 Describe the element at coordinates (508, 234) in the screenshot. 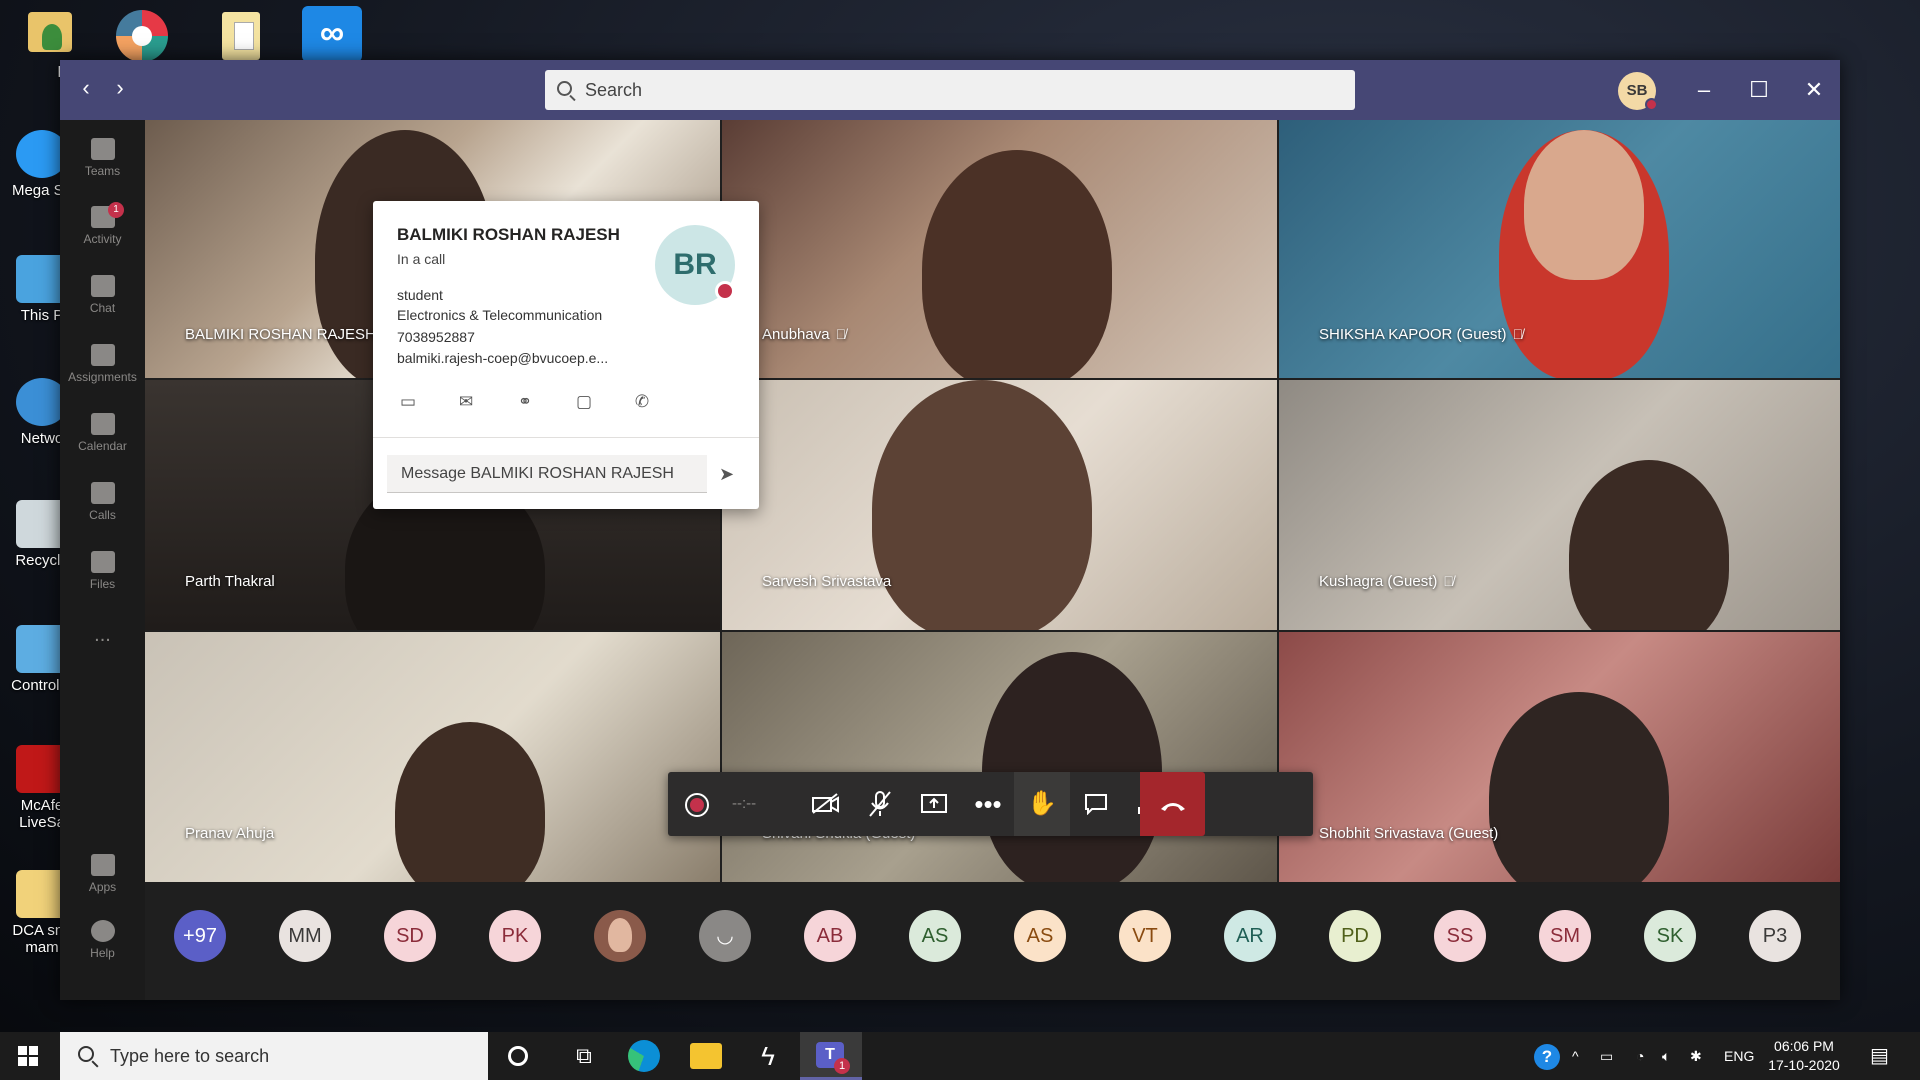

I see `profile-name: BALMIKI ROSHAN RAJESH` at that location.